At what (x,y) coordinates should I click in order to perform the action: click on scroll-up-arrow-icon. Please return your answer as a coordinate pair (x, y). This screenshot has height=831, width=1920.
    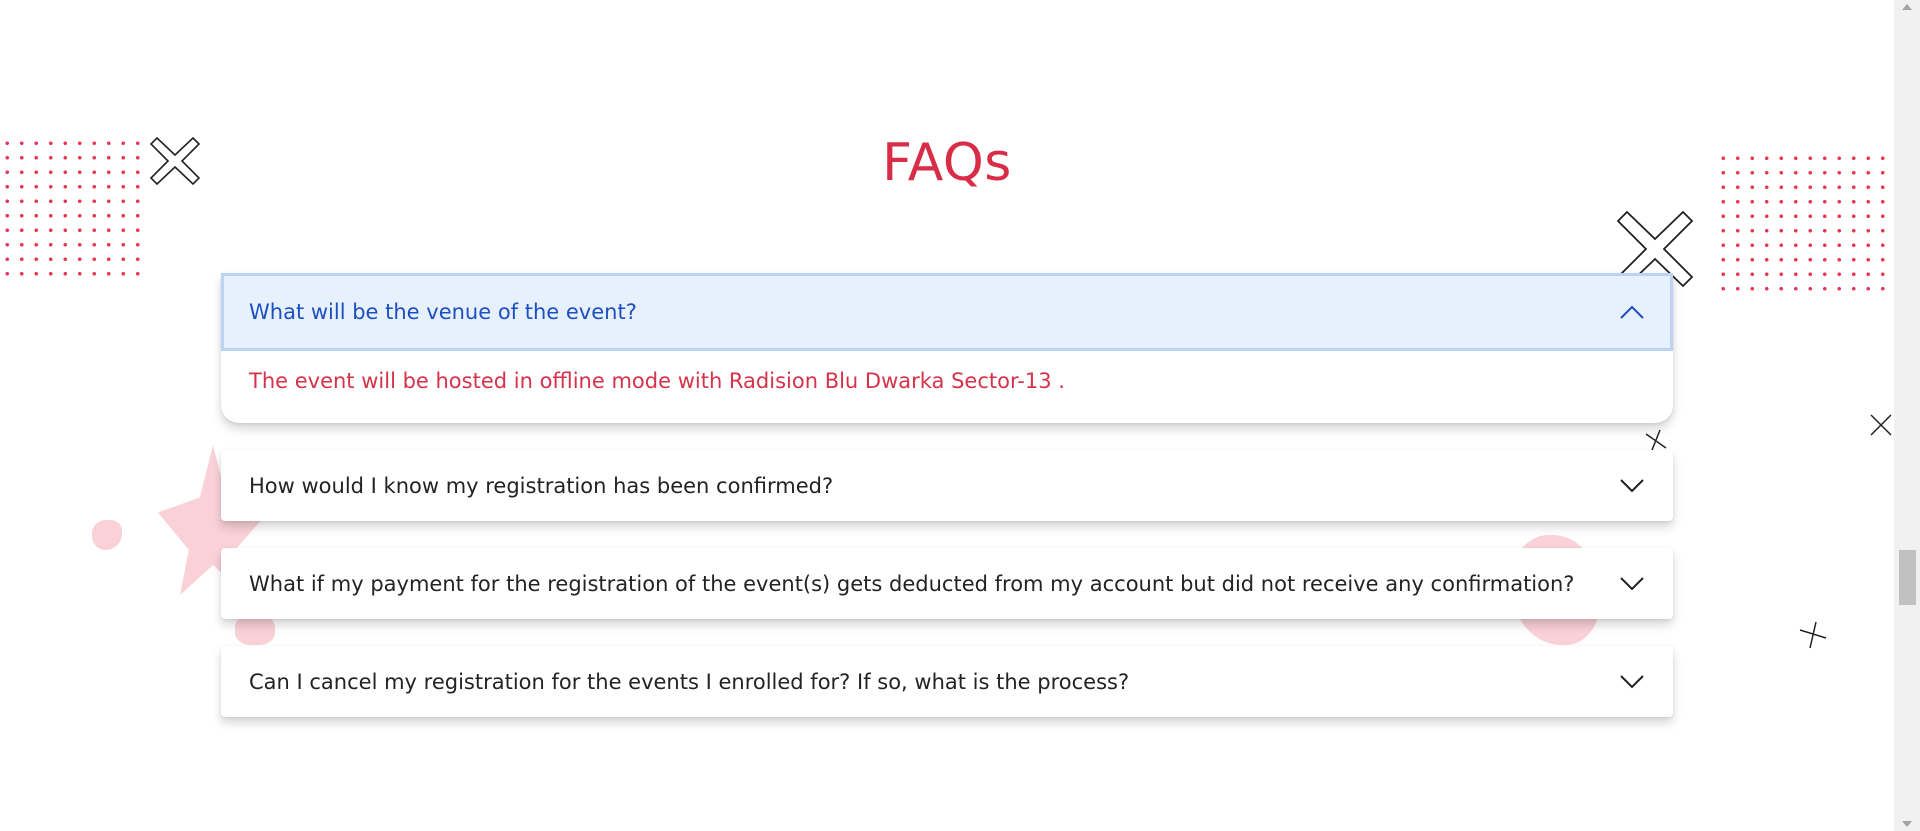
    Looking at the image, I should click on (1907, 7).